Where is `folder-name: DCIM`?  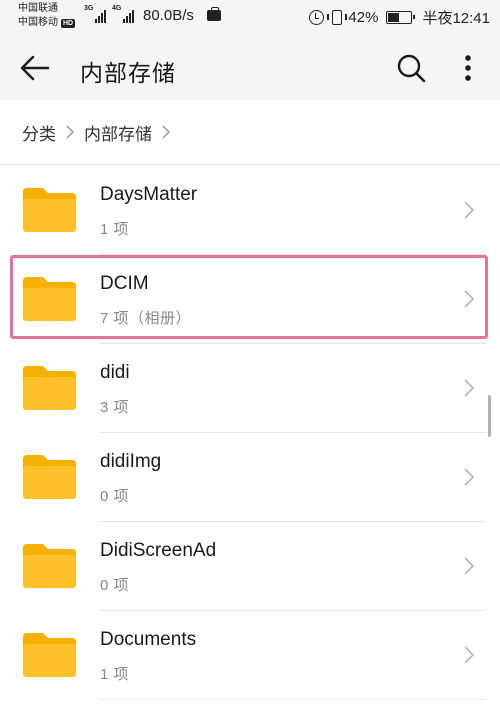
folder-name: DCIM is located at coordinates (124, 283).